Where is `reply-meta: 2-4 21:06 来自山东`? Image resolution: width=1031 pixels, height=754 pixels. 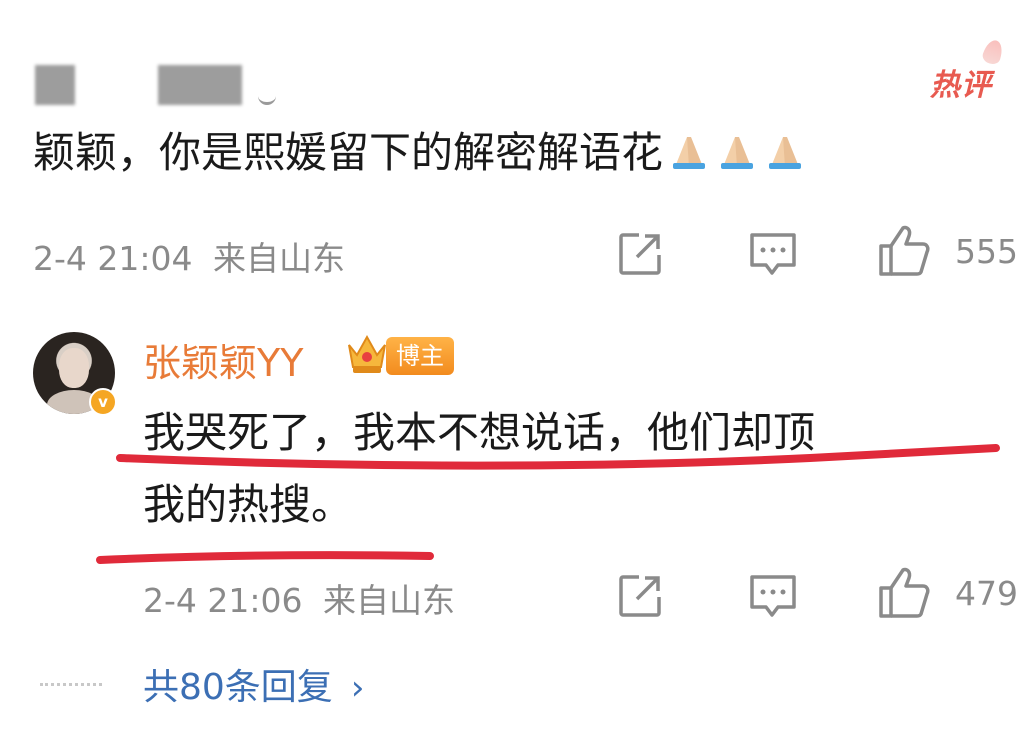 reply-meta: 2-4 21:06 来自山东 is located at coordinates (299, 598).